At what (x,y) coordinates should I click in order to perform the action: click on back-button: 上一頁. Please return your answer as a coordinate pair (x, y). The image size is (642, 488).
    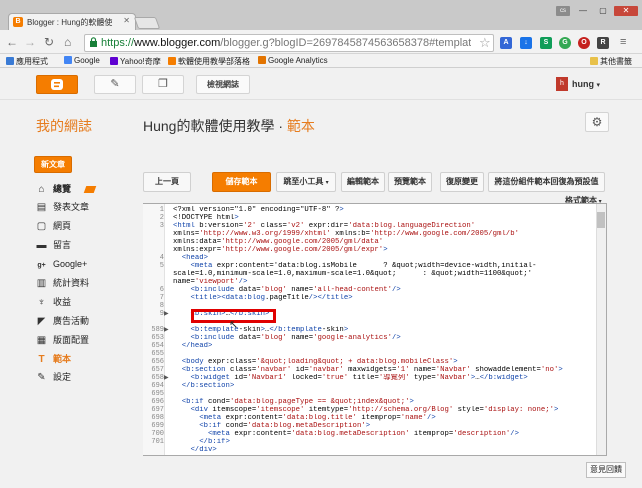
    Looking at the image, I should click on (167, 182).